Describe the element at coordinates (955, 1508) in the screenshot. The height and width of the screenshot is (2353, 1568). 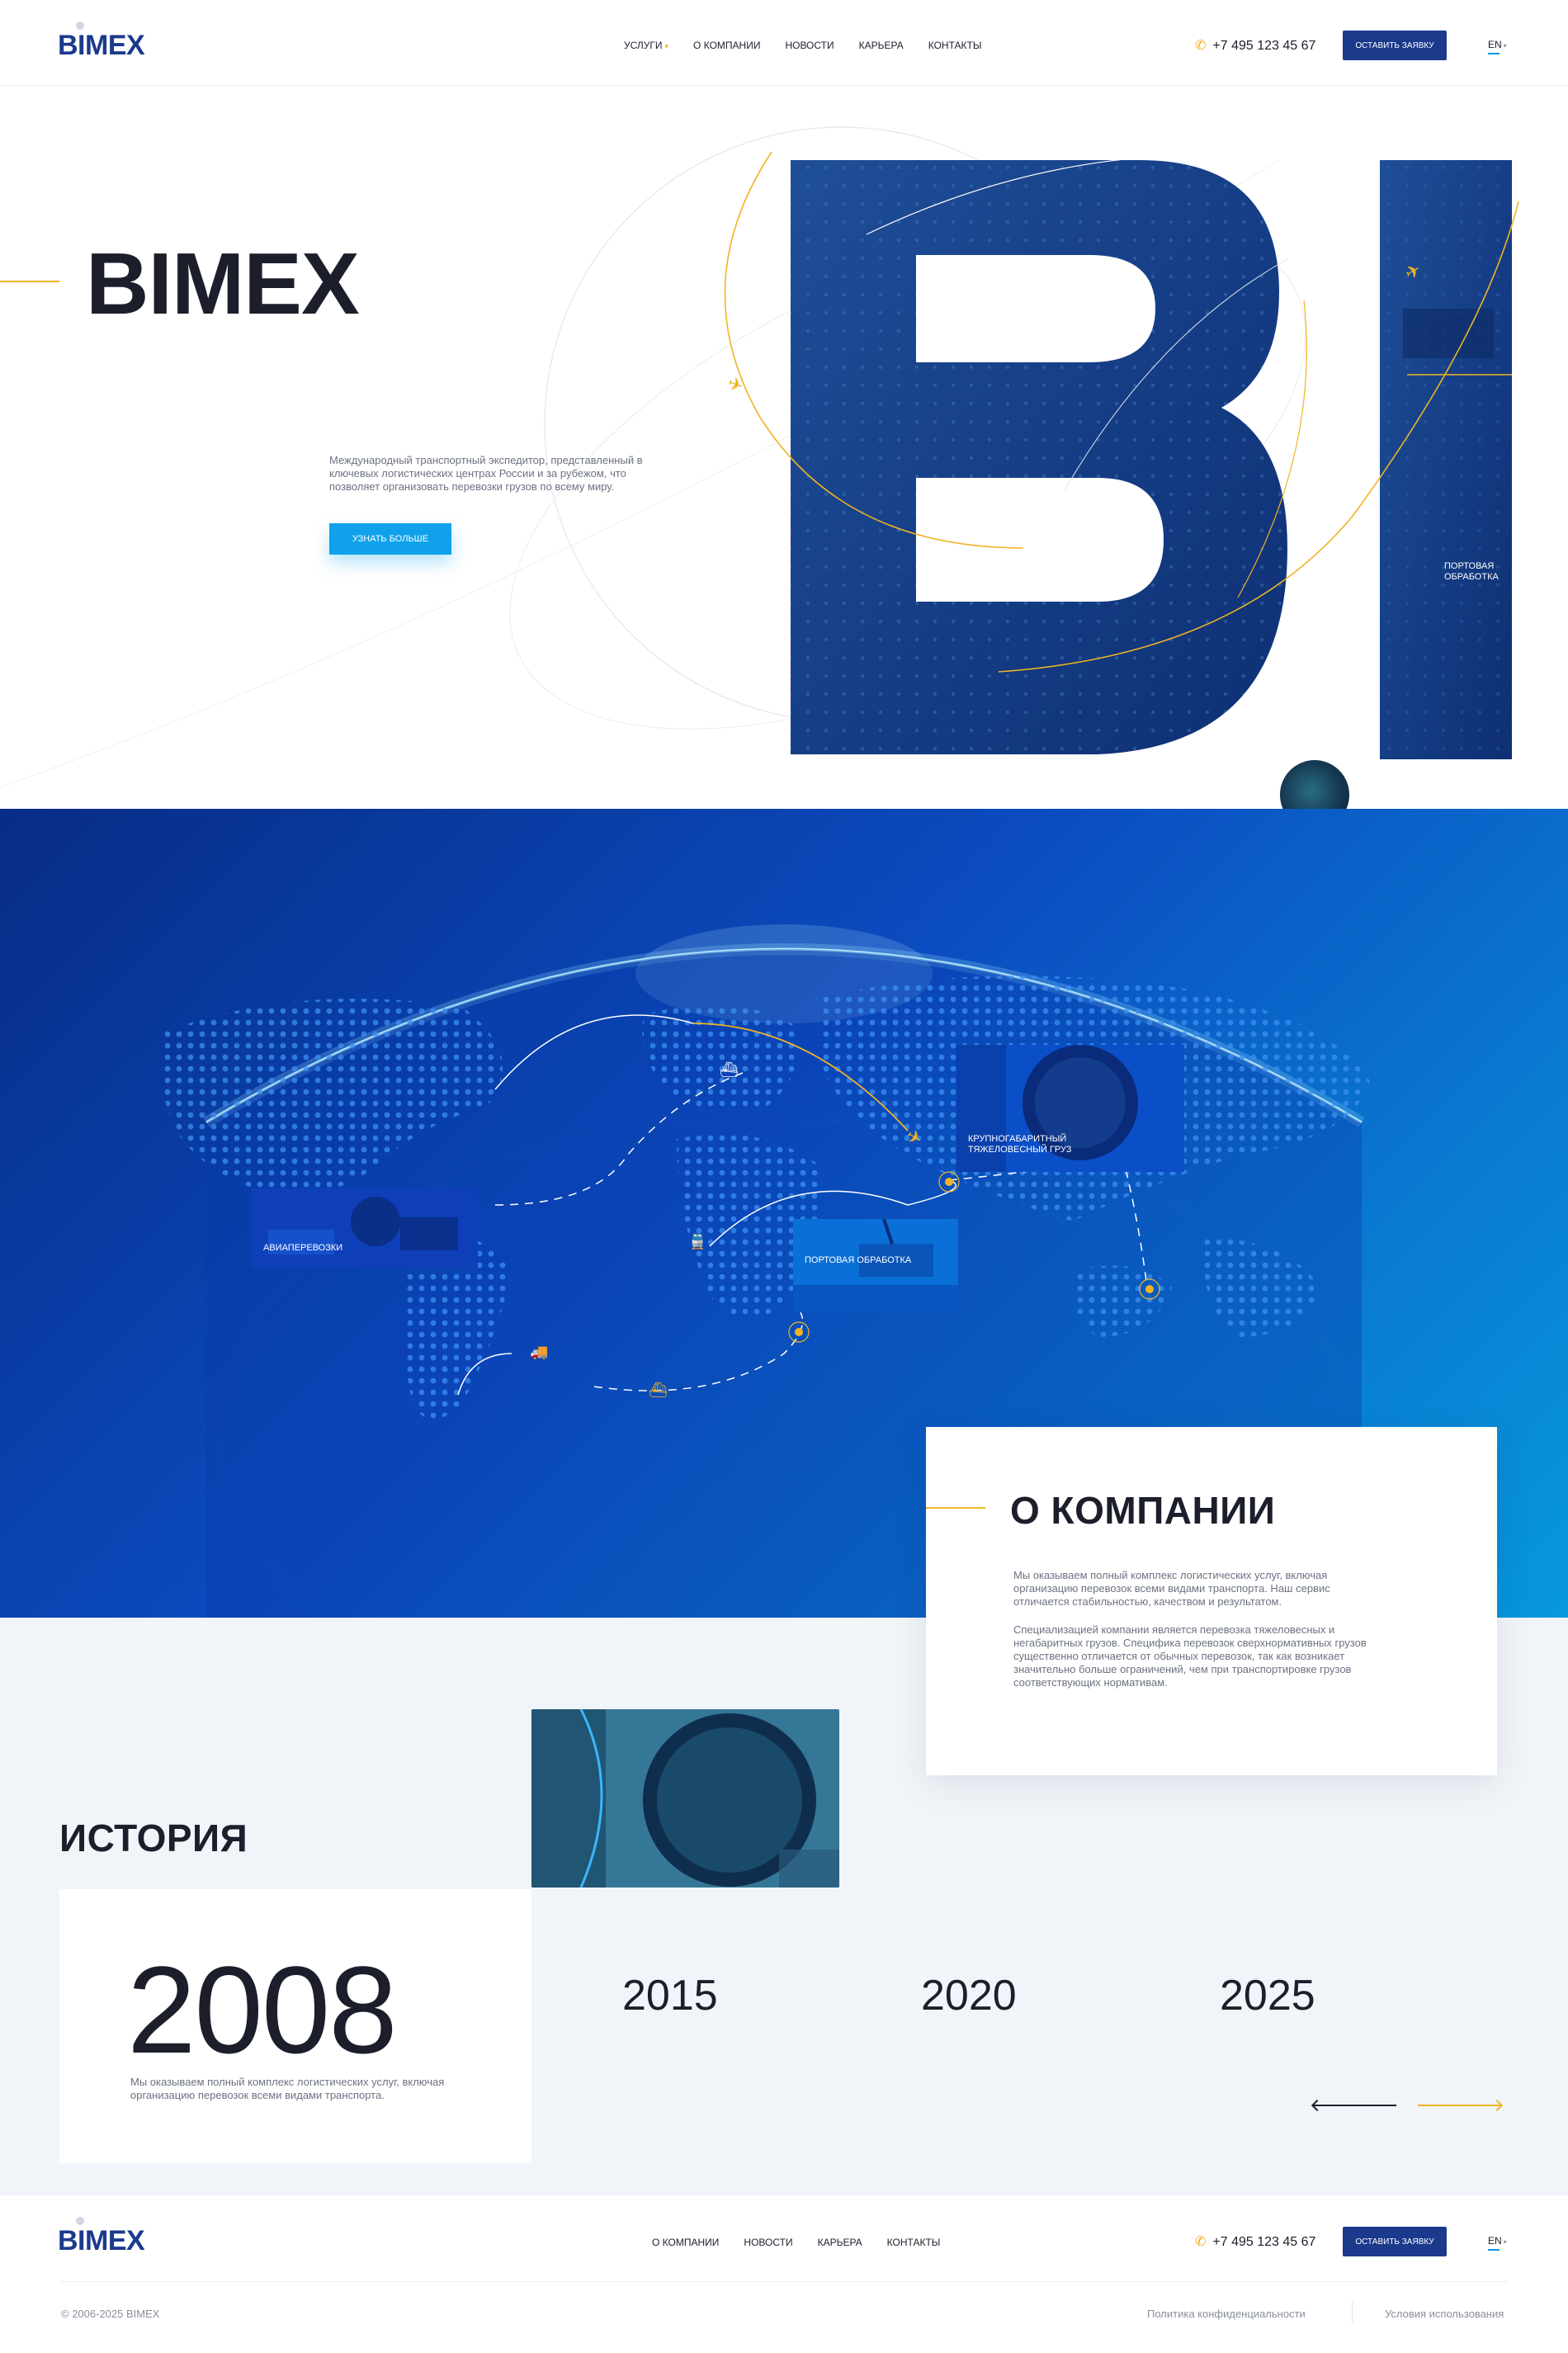
I see `about-accent-line` at that location.